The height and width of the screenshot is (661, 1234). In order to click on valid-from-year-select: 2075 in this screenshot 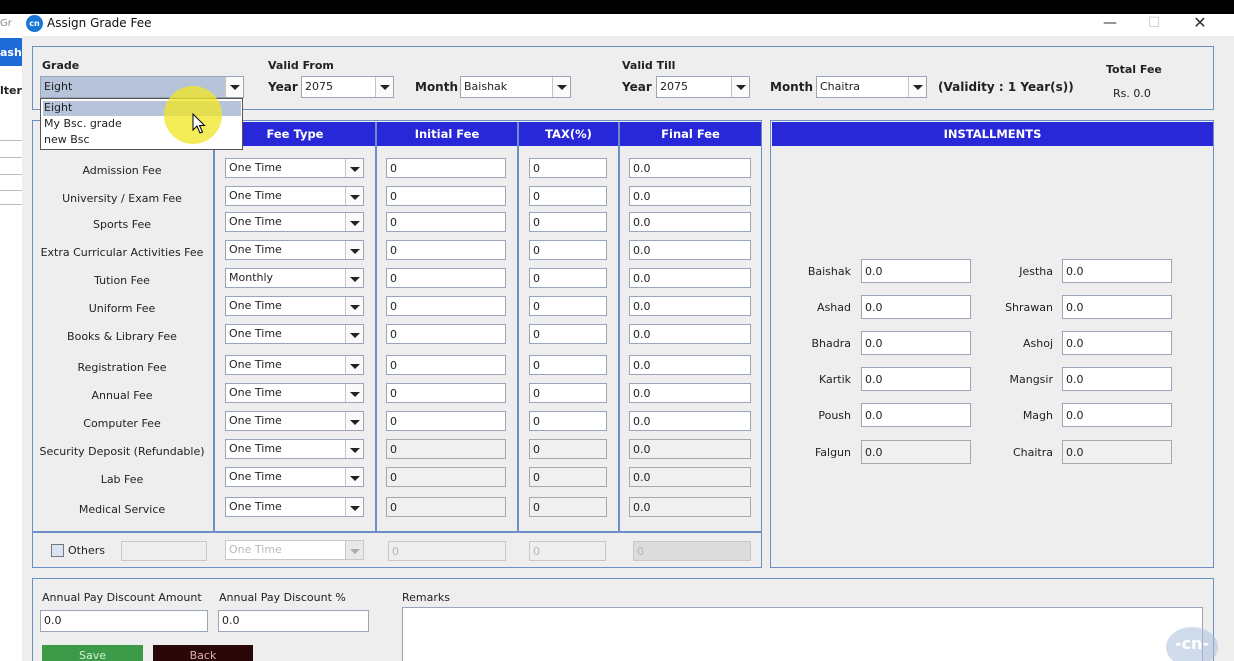, I will do `click(347, 87)`.